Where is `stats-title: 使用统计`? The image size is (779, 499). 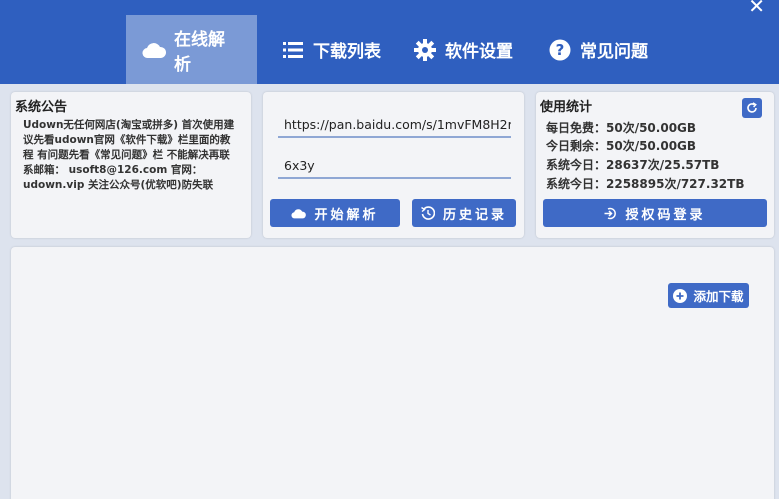 stats-title: 使用统计 is located at coordinates (566, 107).